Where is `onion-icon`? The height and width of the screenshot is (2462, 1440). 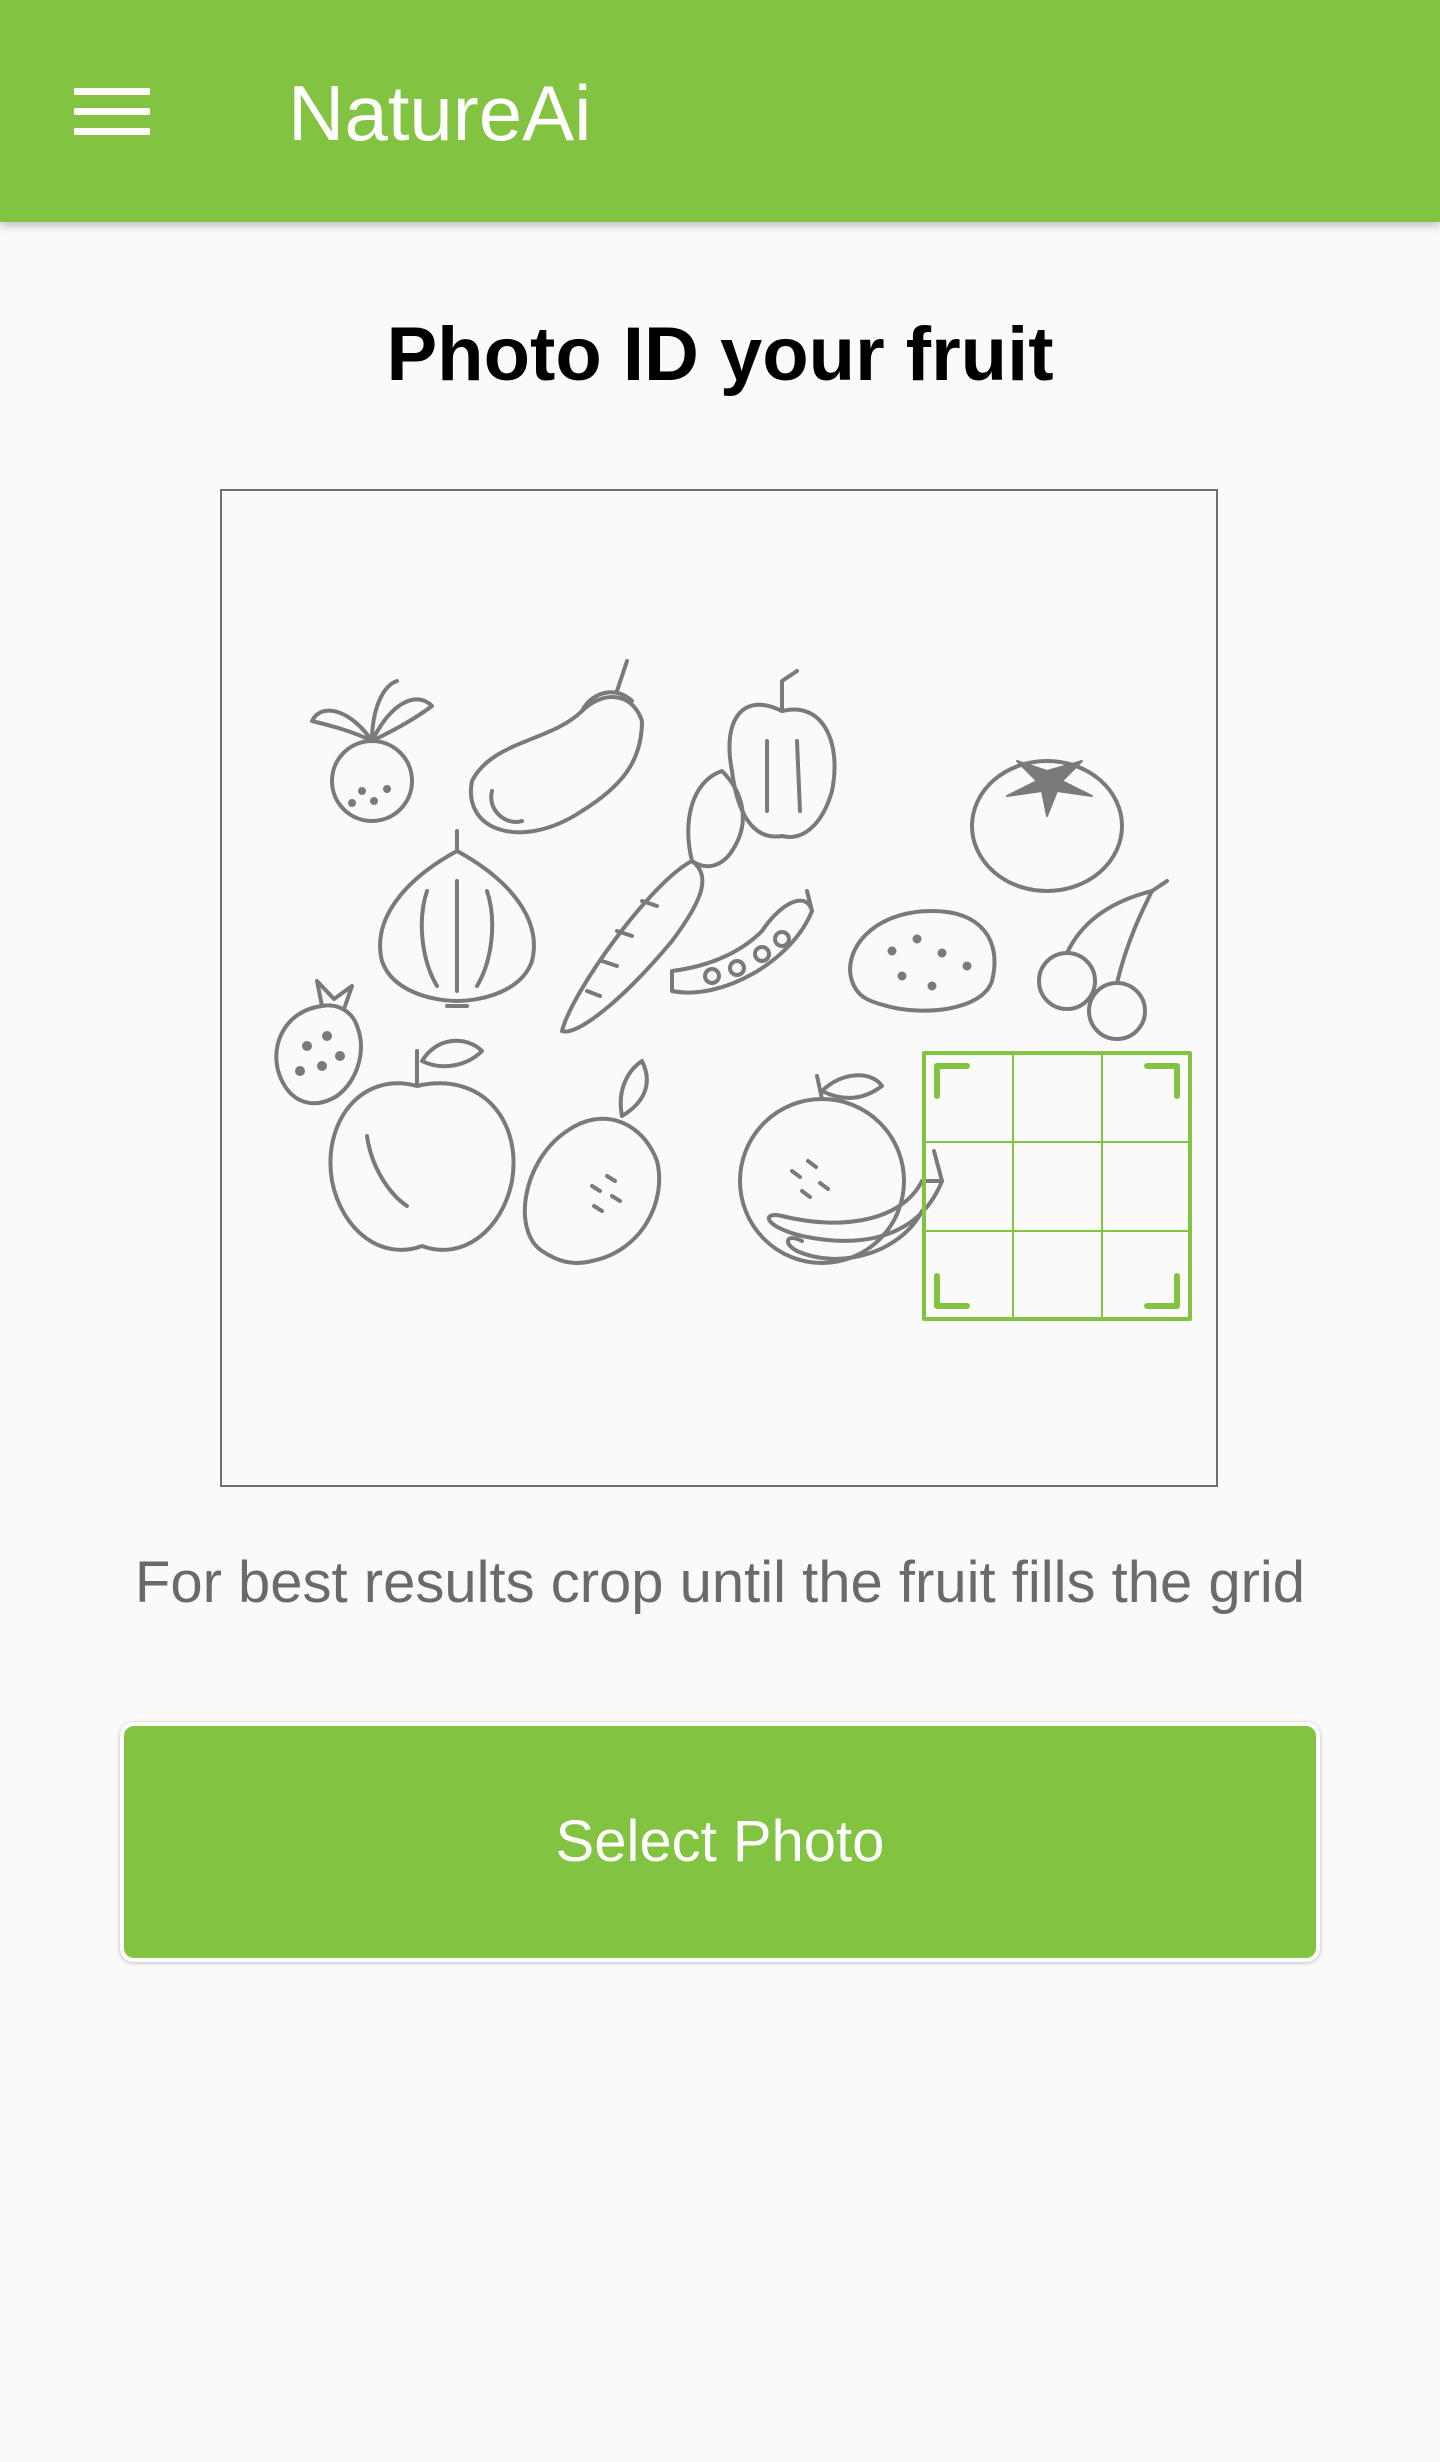
onion-icon is located at coordinates (457, 918).